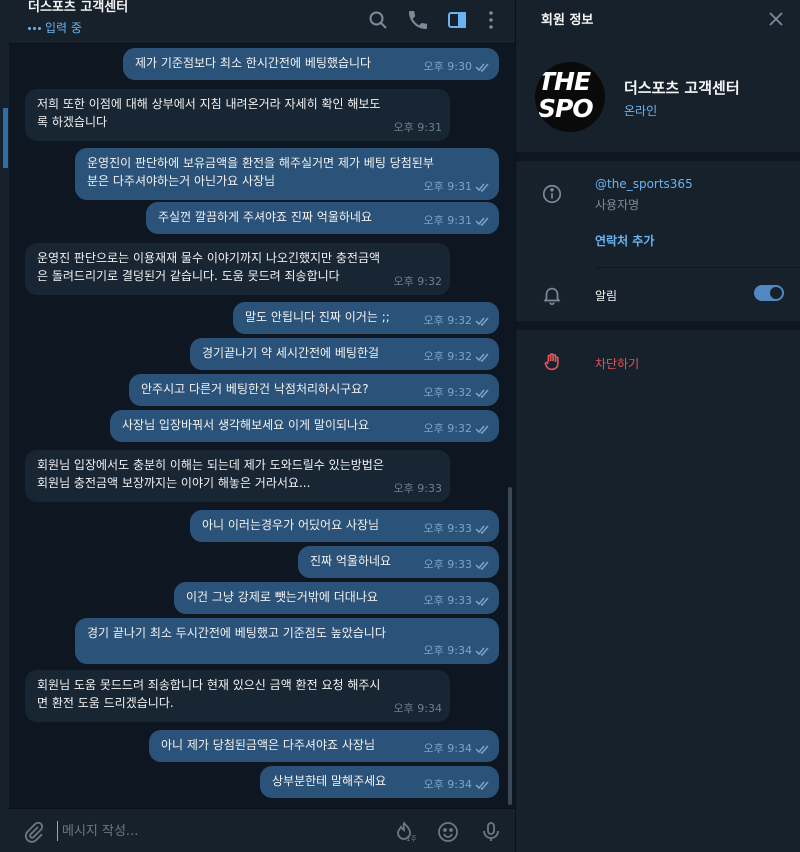  What do you see at coordinates (641, 111) in the screenshot?
I see `online-status: 온라인` at bounding box center [641, 111].